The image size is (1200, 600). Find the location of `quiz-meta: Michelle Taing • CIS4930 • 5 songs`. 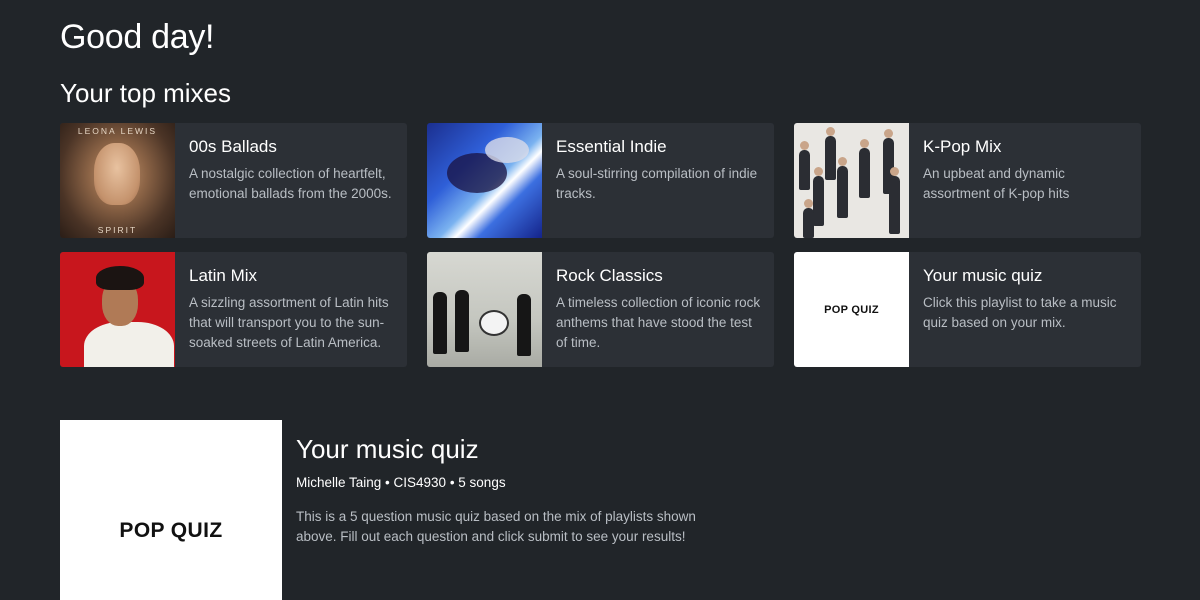

quiz-meta: Michelle Taing • CIS4930 • 5 songs is located at coordinates (401, 482).